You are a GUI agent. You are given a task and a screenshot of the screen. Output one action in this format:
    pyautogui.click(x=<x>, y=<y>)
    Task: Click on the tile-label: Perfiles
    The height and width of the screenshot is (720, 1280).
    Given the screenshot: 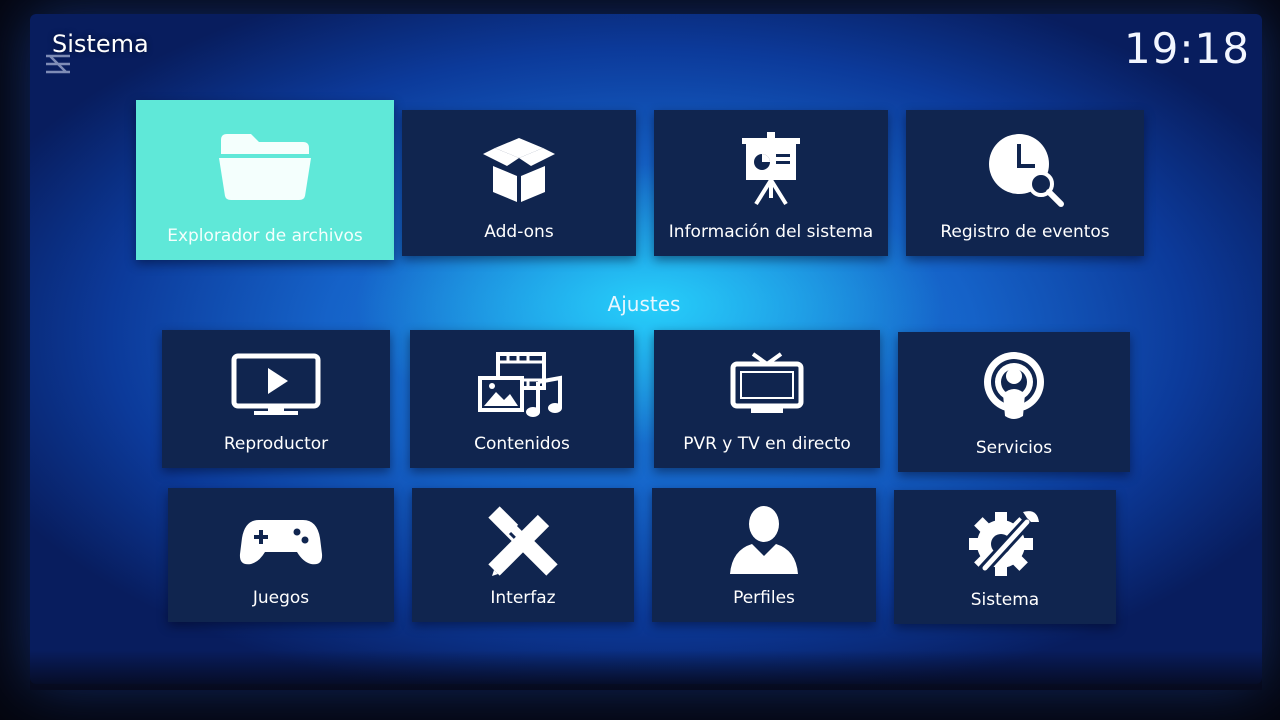 What is the action you would take?
    pyautogui.click(x=764, y=598)
    